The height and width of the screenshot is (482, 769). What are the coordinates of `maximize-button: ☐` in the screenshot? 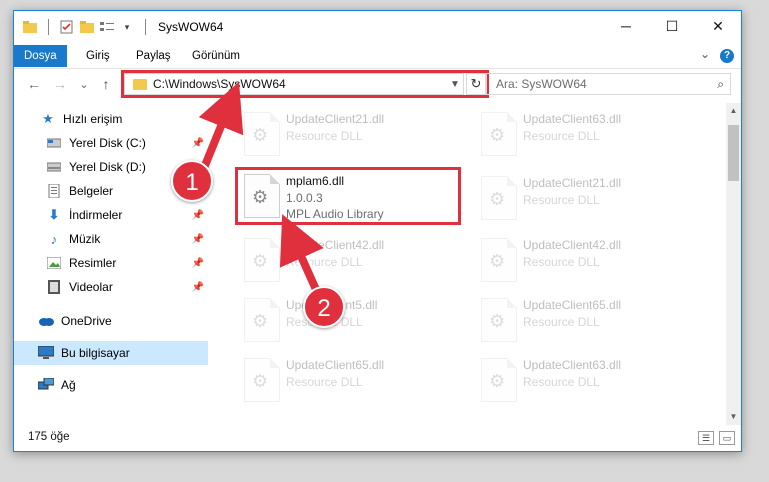 It's located at (672, 26).